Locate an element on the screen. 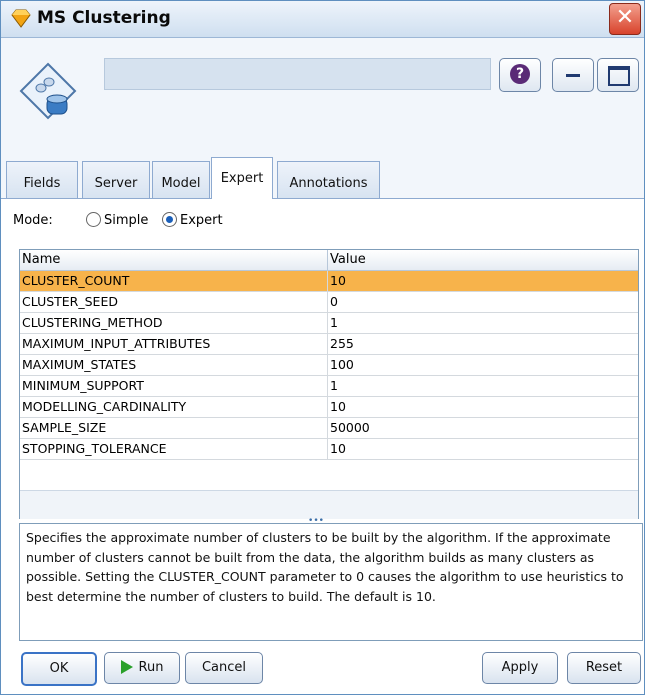 This screenshot has height=695, width=645. maximize-button is located at coordinates (618, 75).